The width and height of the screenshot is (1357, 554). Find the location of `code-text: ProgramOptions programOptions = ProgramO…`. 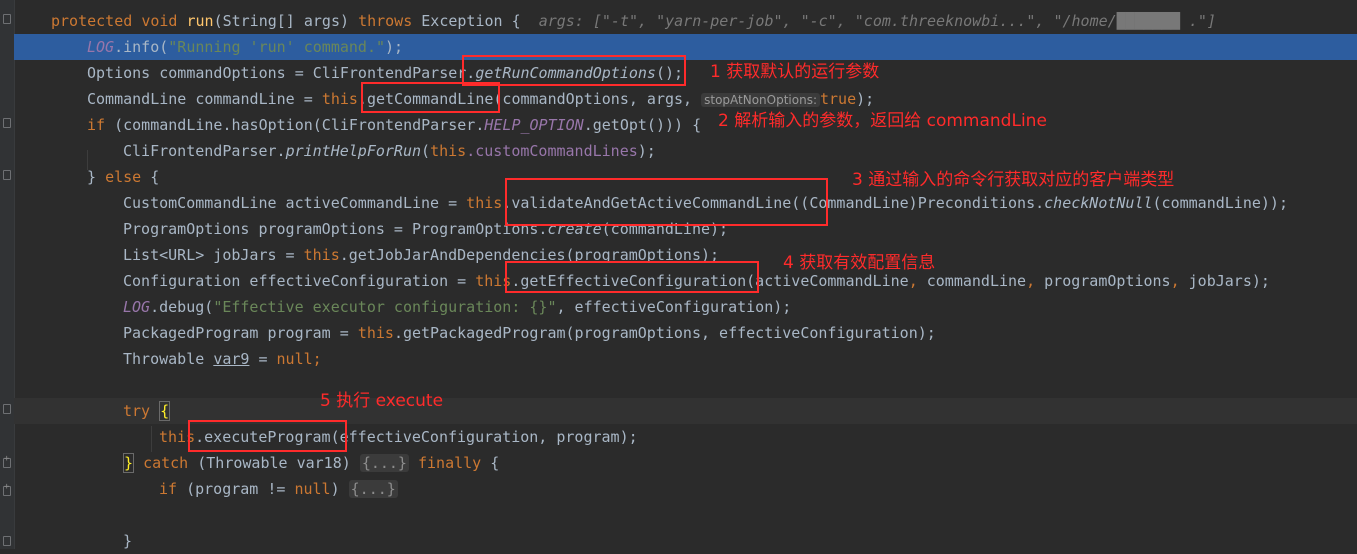

code-text: ProgramOptions programOptions = ProgramO… is located at coordinates (335, 229).